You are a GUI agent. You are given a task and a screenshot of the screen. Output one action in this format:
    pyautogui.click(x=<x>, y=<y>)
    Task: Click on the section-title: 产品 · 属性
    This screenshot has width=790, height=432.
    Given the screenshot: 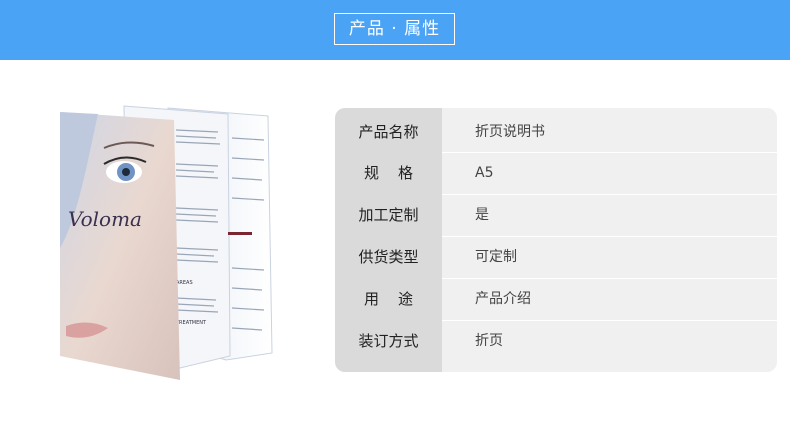 What is the action you would take?
    pyautogui.click(x=394, y=29)
    